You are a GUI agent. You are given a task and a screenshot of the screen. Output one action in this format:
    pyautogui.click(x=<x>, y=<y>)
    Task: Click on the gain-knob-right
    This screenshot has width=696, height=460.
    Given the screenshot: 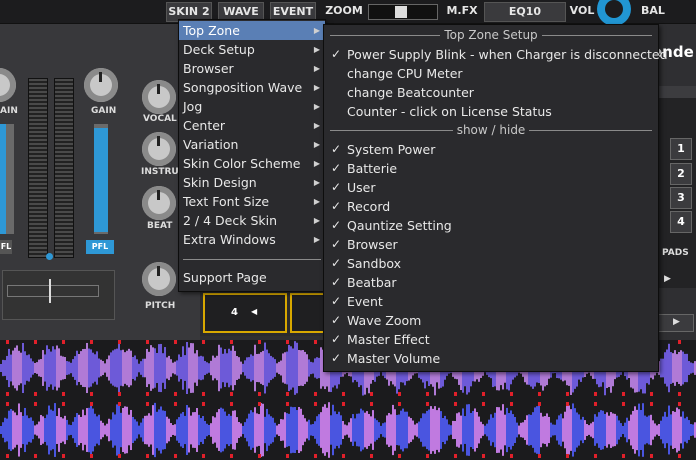 What is the action you would take?
    pyautogui.click(x=101, y=85)
    